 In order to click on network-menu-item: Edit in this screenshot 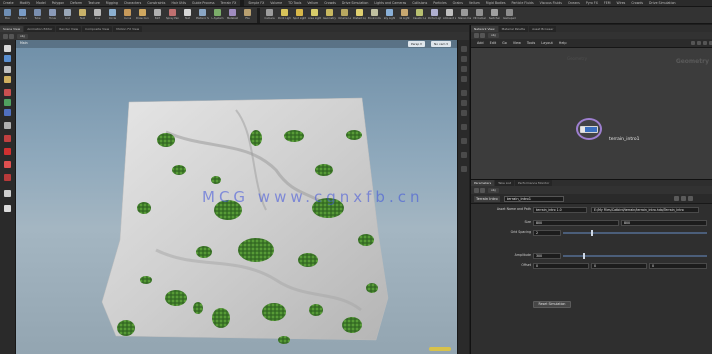, I will do `click(493, 43)`.